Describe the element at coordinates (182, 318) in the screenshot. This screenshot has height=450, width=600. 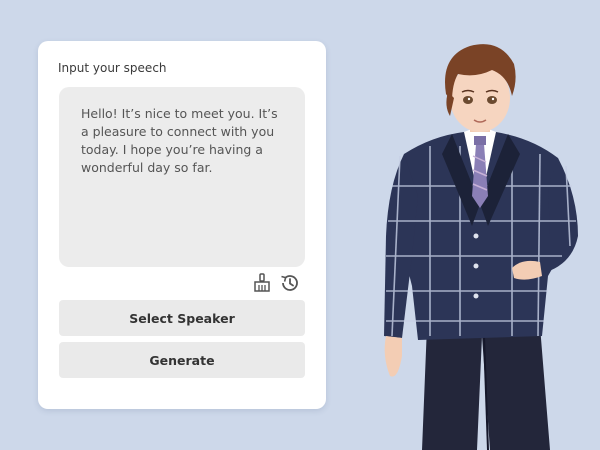
I see `select-speaker-button: Select Speaker` at that location.